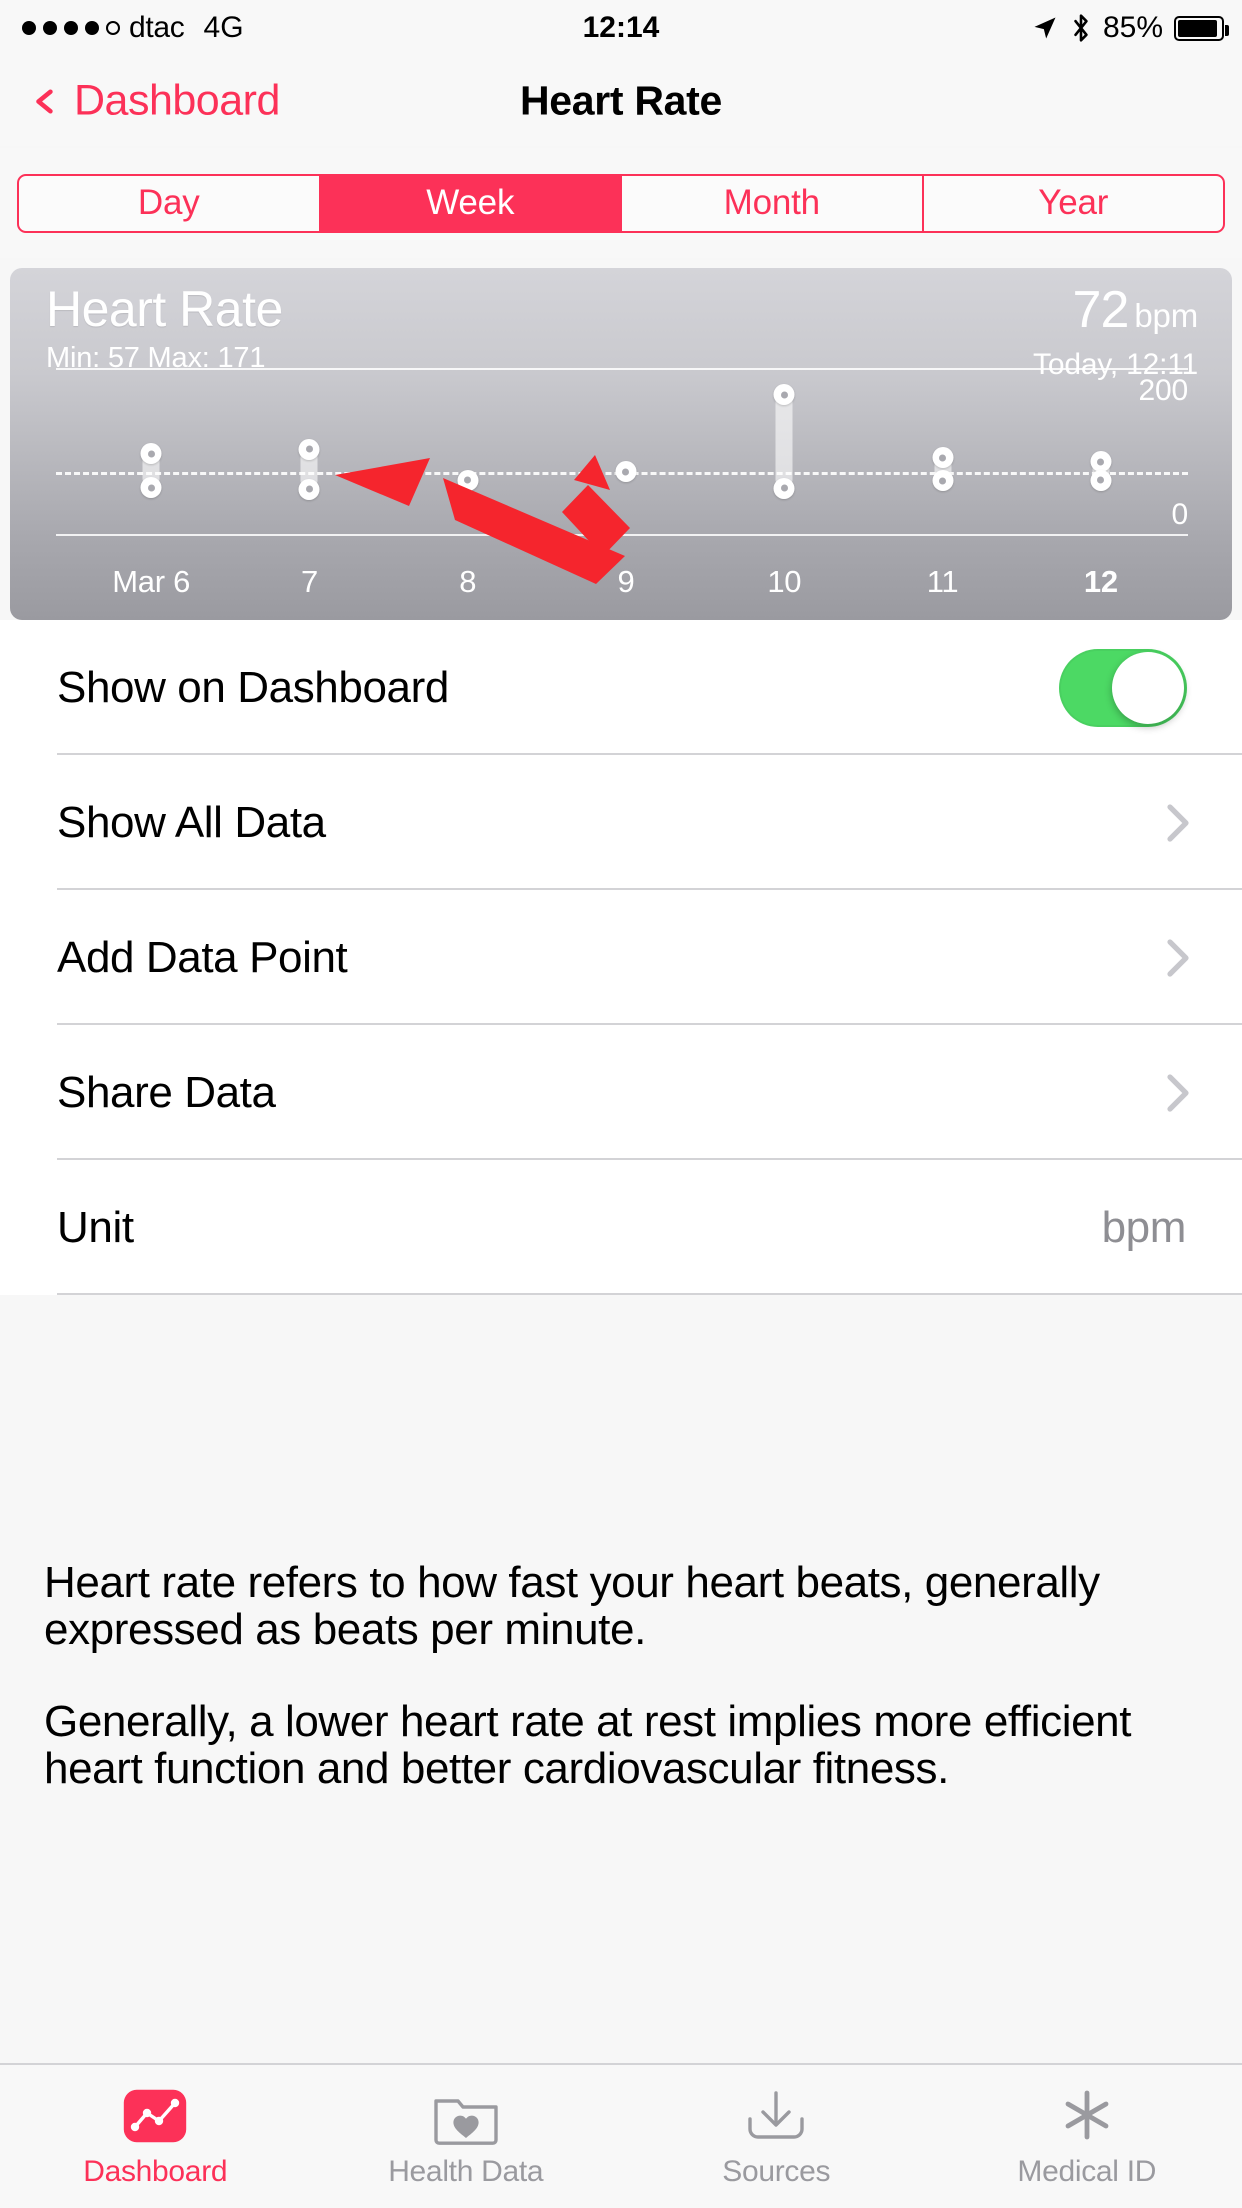  I want to click on show-on-dashboard-toggle, so click(1123, 687).